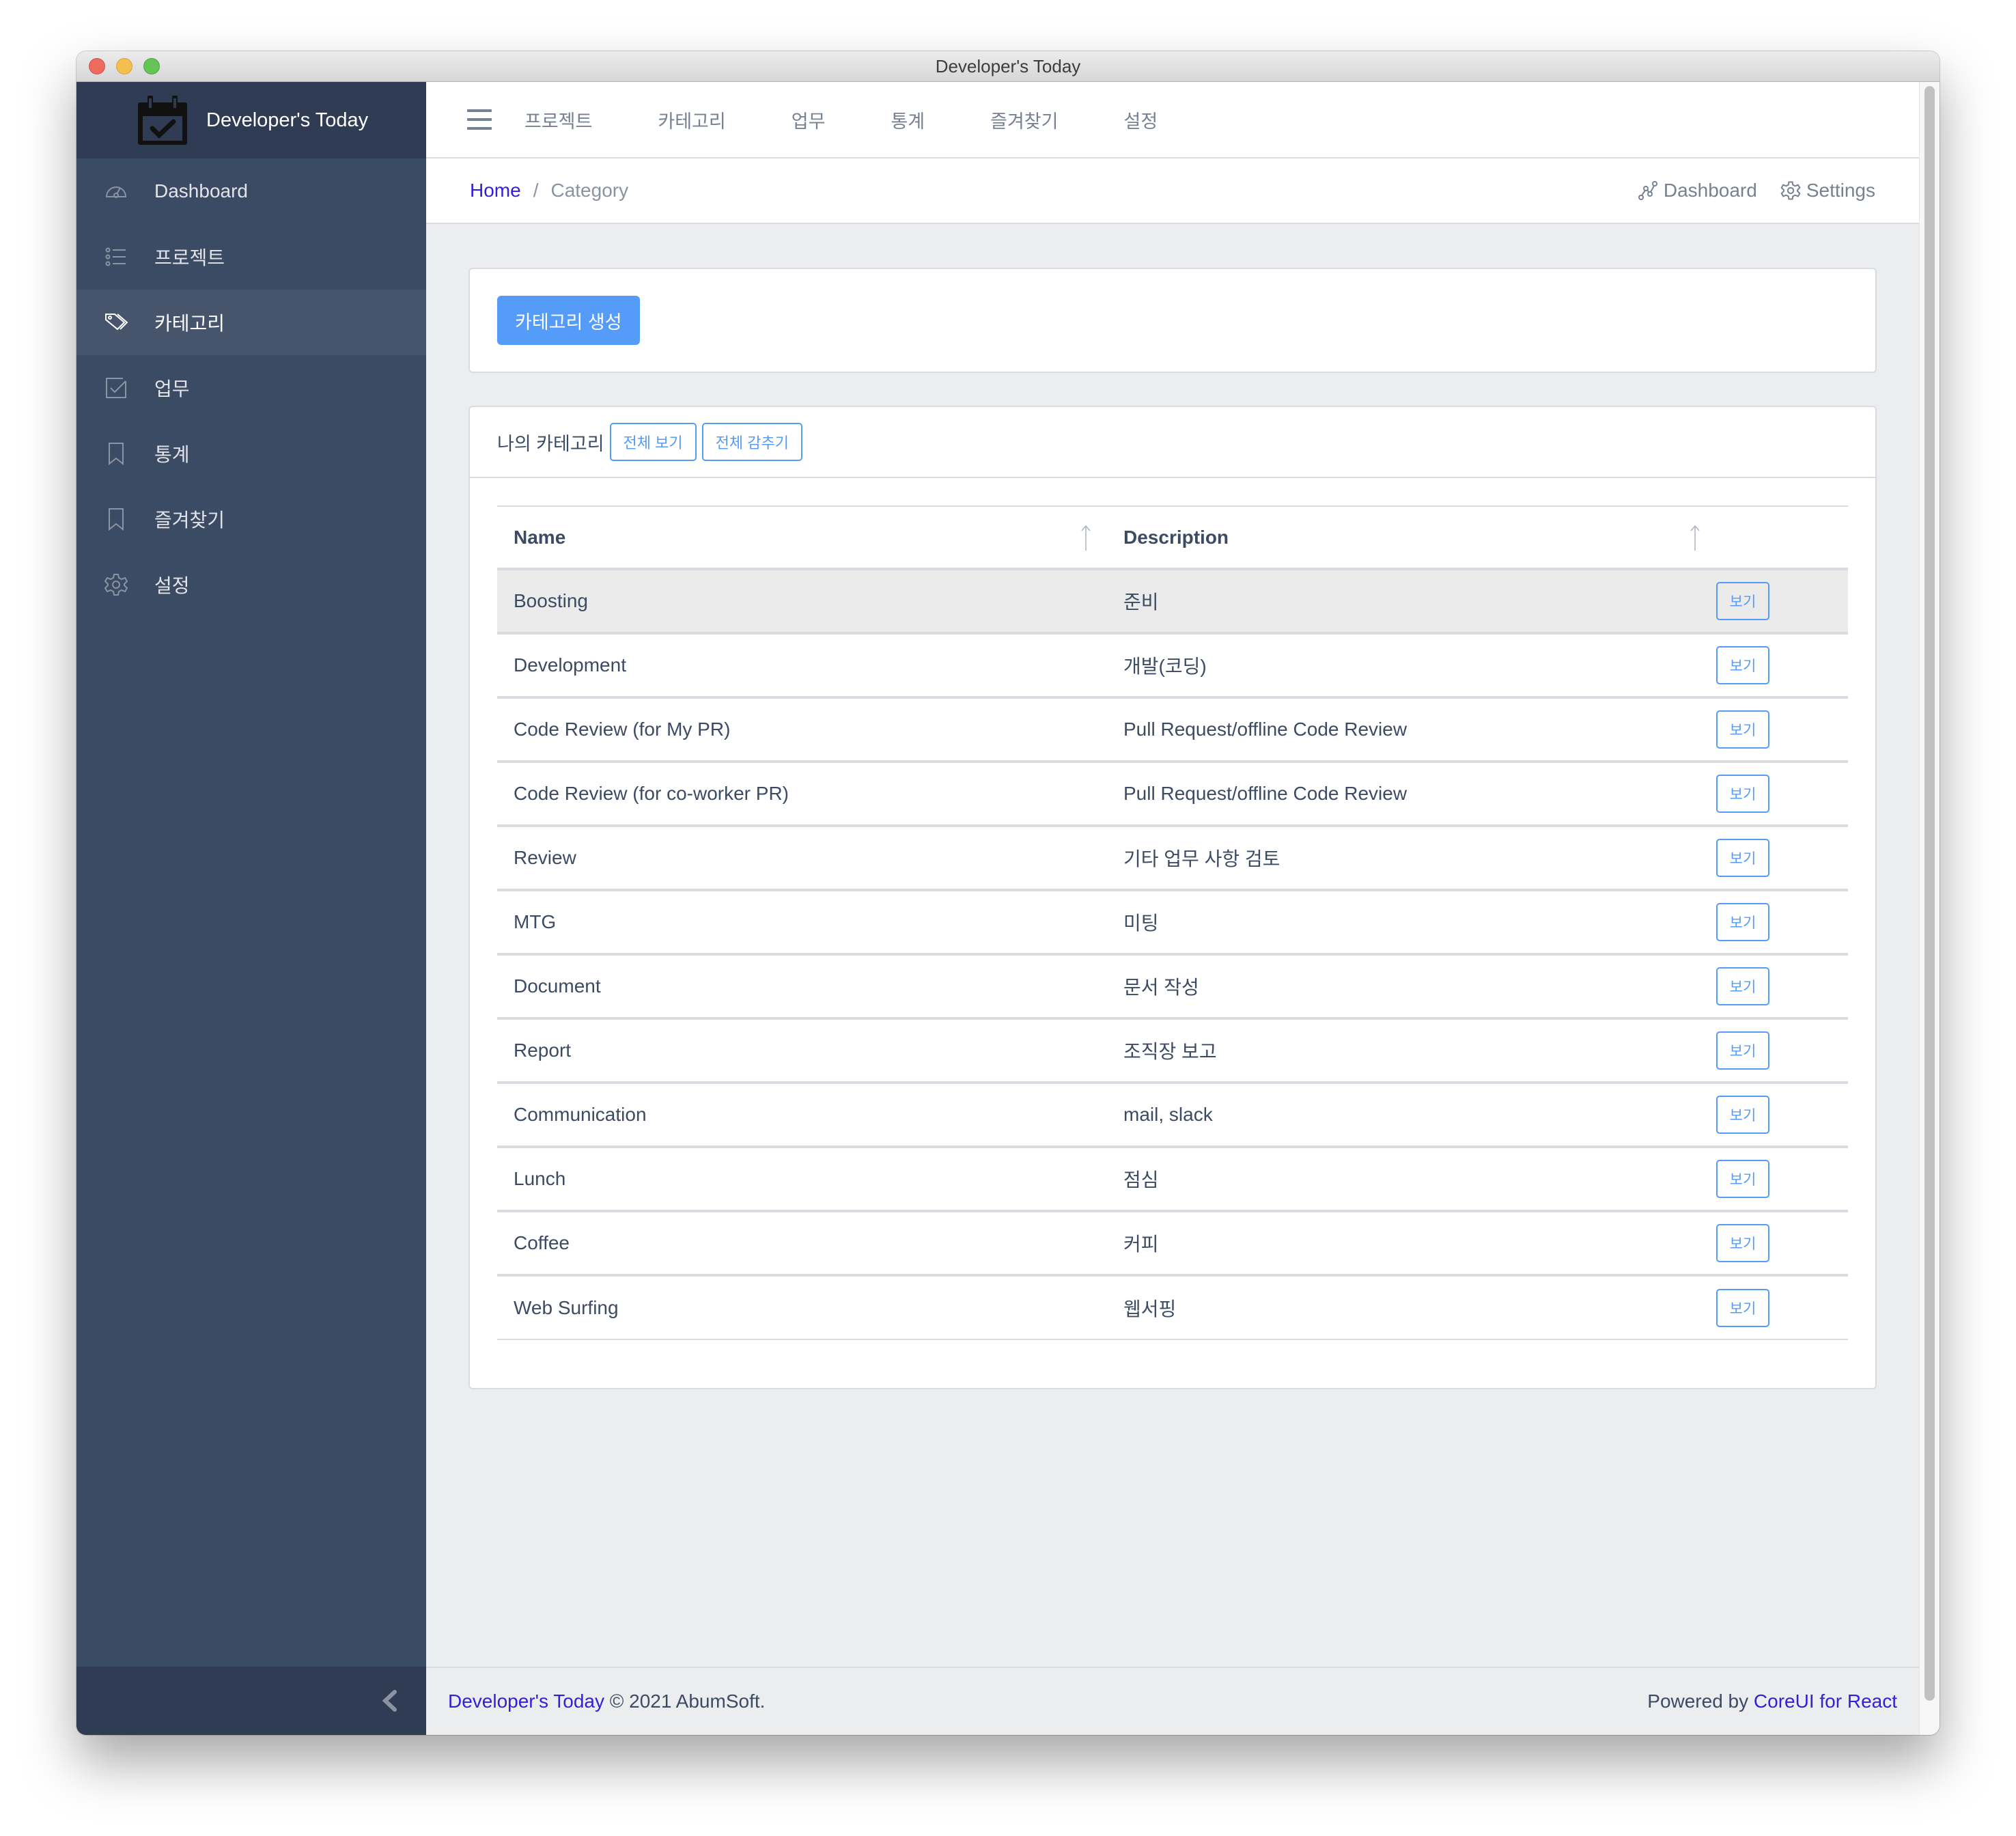 The height and width of the screenshot is (1836, 2016). What do you see at coordinates (251, 257) in the screenshot?
I see `sidebar-item-projects: 프로젝트` at bounding box center [251, 257].